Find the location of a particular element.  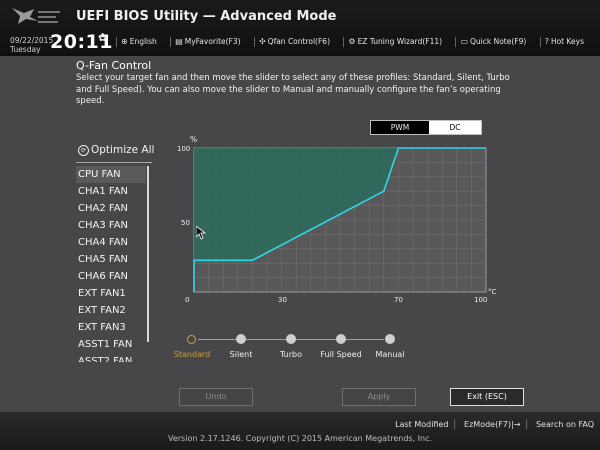

profile-node-turbo is located at coordinates (291, 339).